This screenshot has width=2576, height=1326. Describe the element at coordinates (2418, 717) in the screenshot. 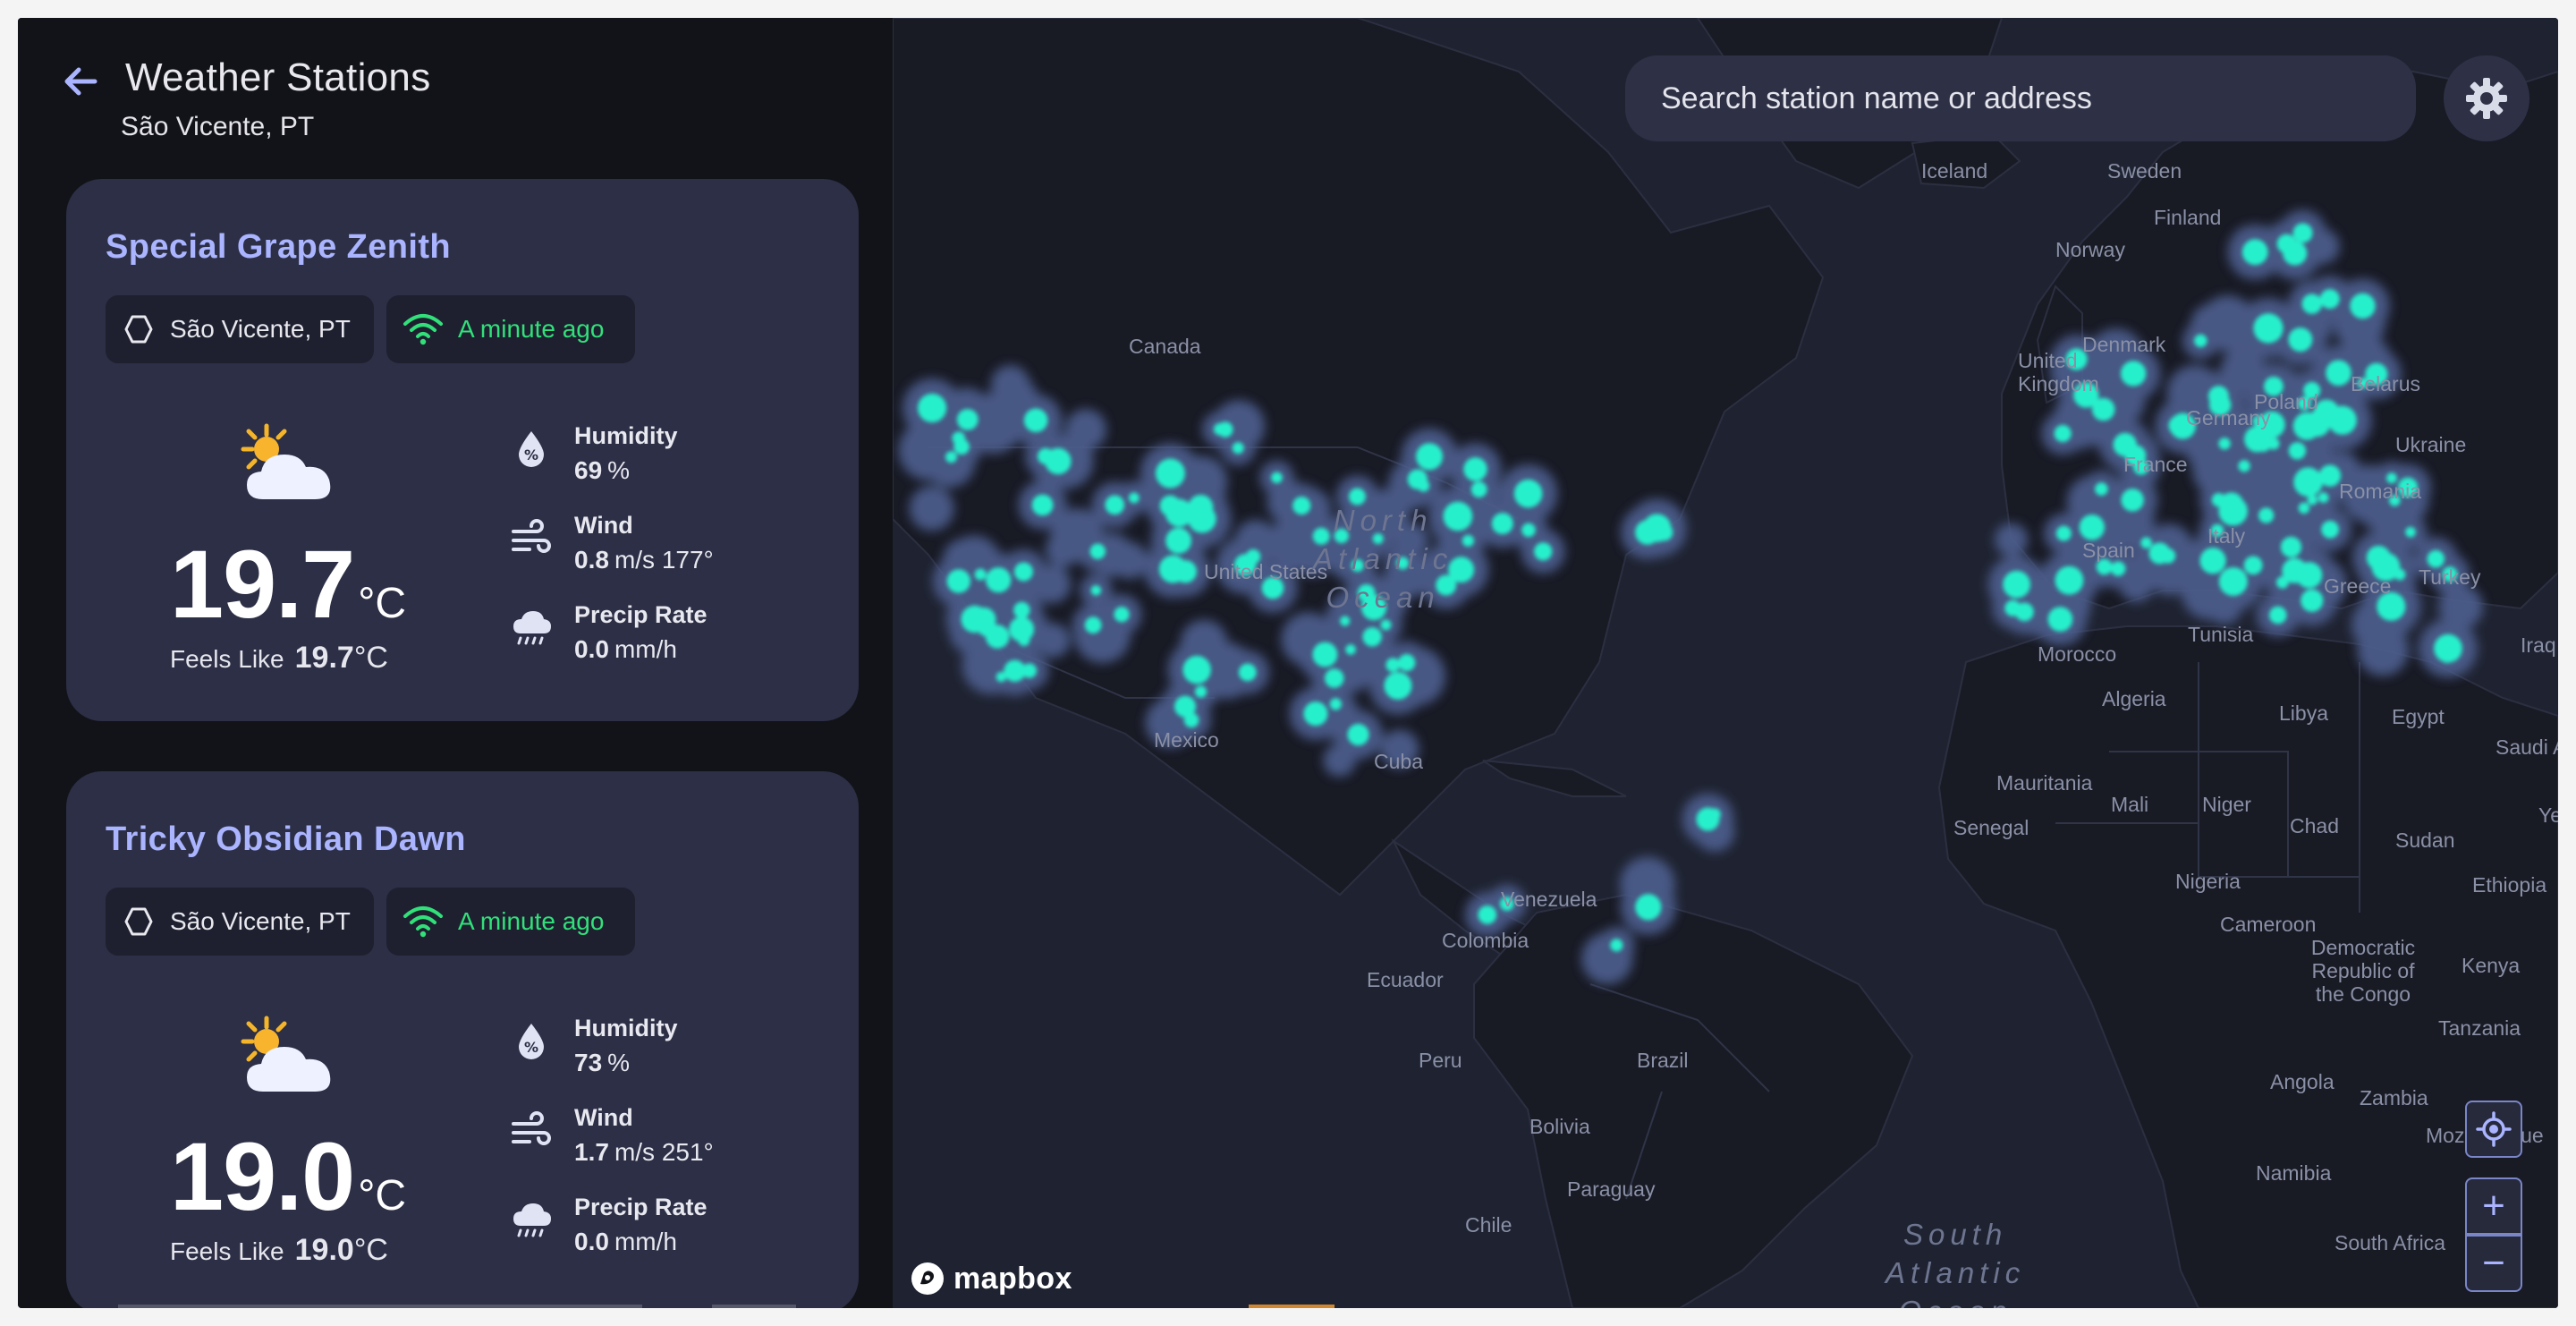

I see `map-label-egypt: Egypt` at that location.